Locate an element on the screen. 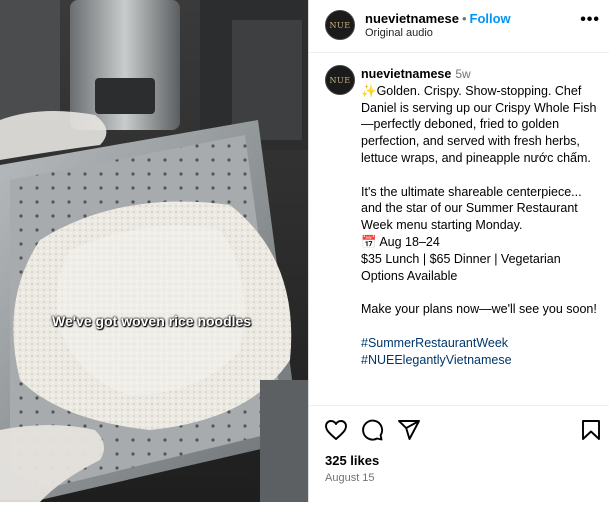 This screenshot has width=609, height=510. caption-text: Make your plans now—we'll see you soon! is located at coordinates (479, 309).